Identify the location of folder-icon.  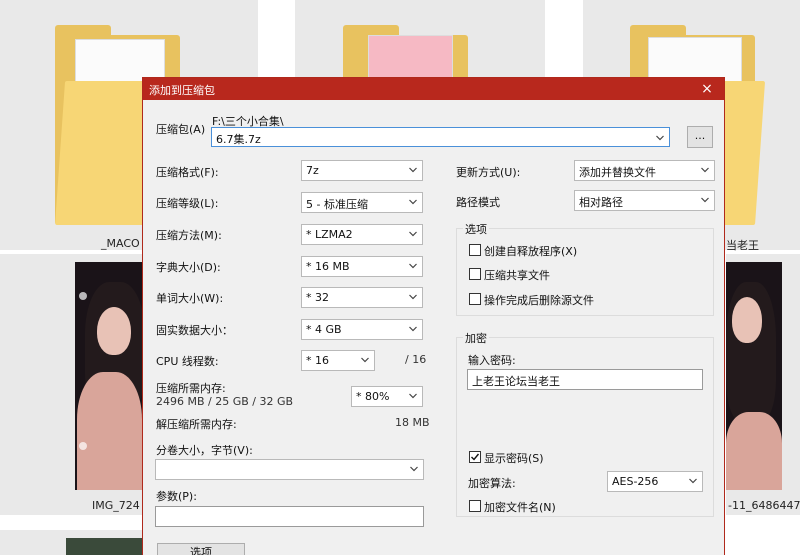
(405, 55).